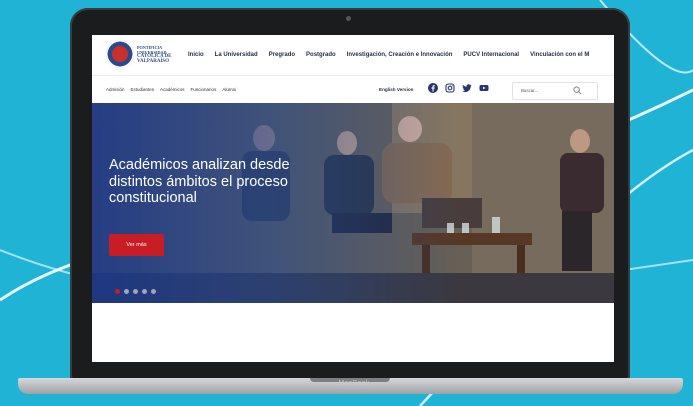 The height and width of the screenshot is (406, 693). Describe the element at coordinates (136, 245) in the screenshot. I see `ver-mas-button: Ver más` at that location.